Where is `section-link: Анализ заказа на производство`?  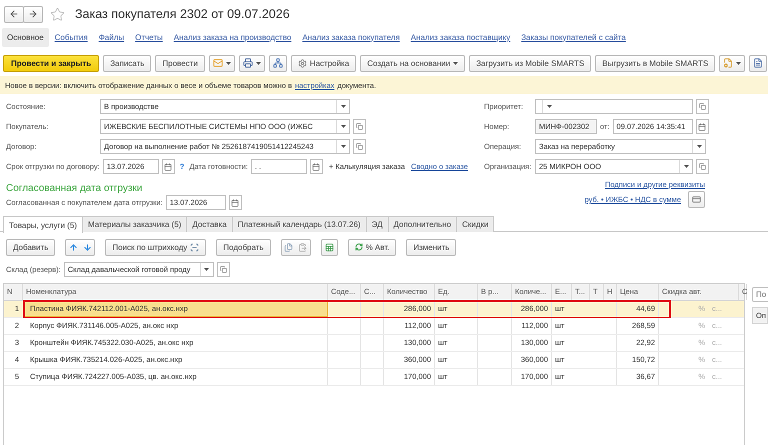
section-link: Анализ заказа на производство is located at coordinates (232, 37).